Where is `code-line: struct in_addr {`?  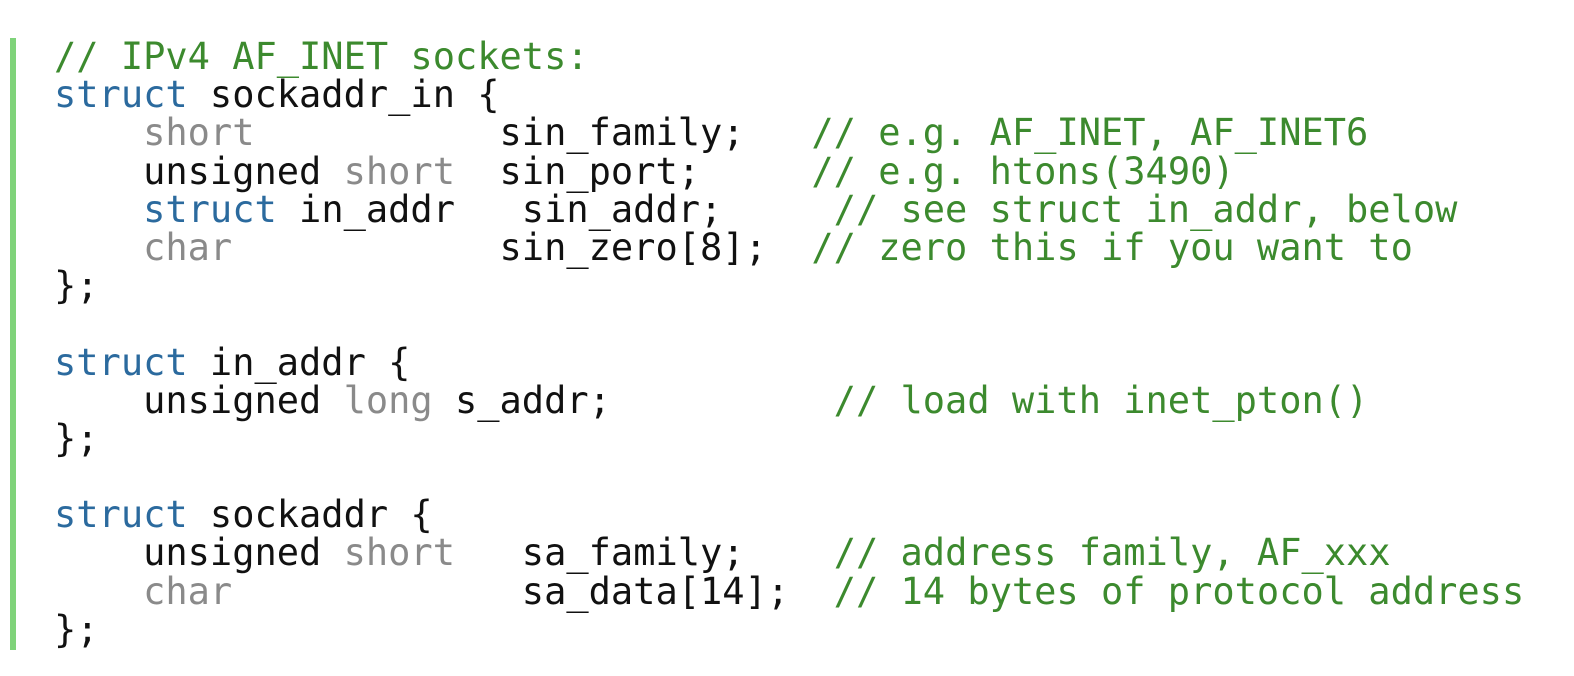
code-line: struct in_addr { is located at coordinates (789, 362).